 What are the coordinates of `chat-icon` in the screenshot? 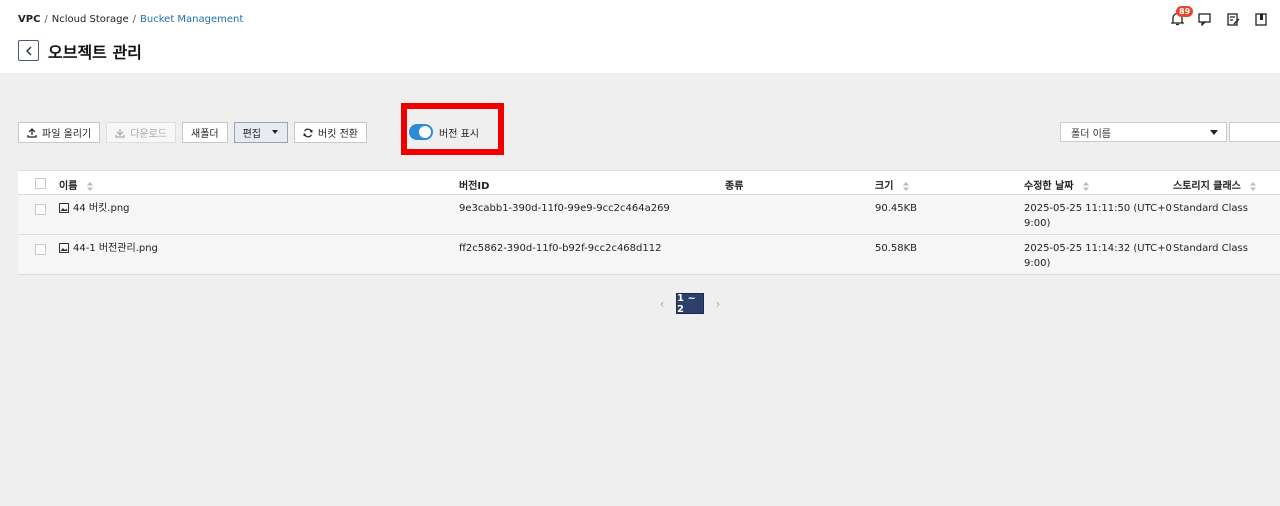 It's located at (1204, 19).